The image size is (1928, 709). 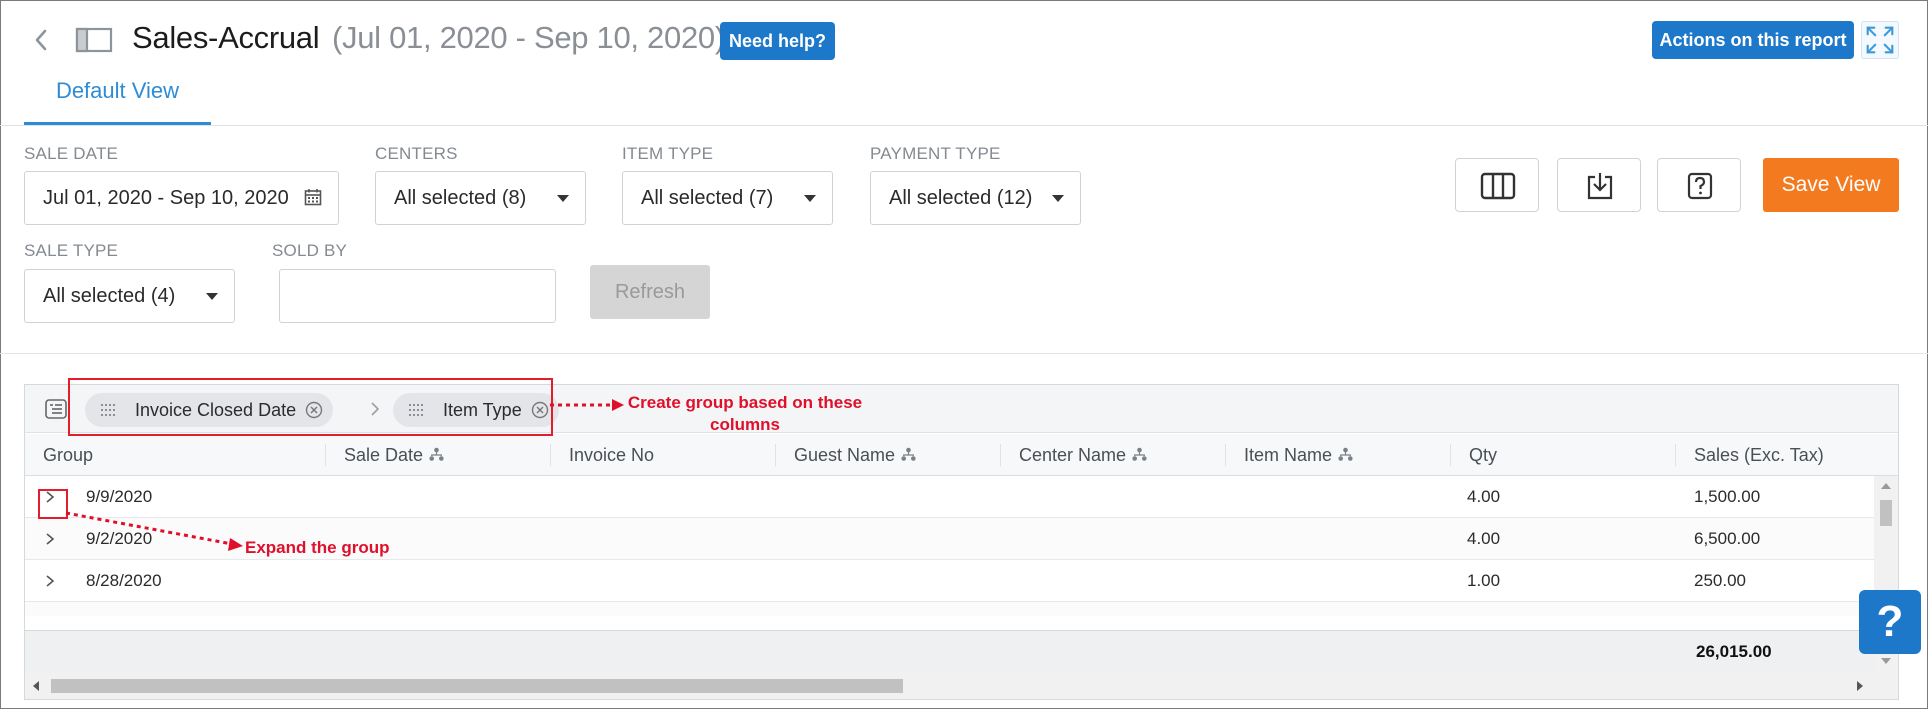 What do you see at coordinates (745, 414) in the screenshot?
I see `group-annotation: Create group based on these columns` at bounding box center [745, 414].